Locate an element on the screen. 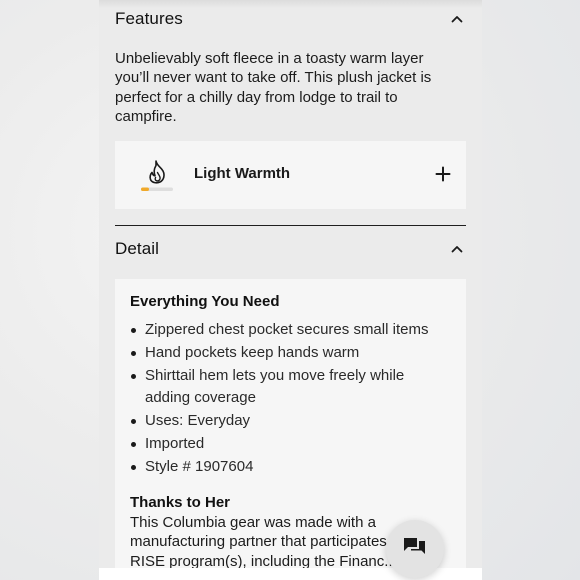  features-title: Features is located at coordinates (149, 18).